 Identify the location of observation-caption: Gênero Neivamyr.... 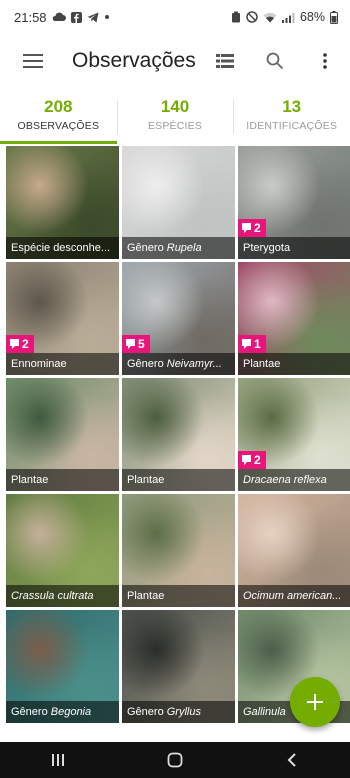
(178, 364).